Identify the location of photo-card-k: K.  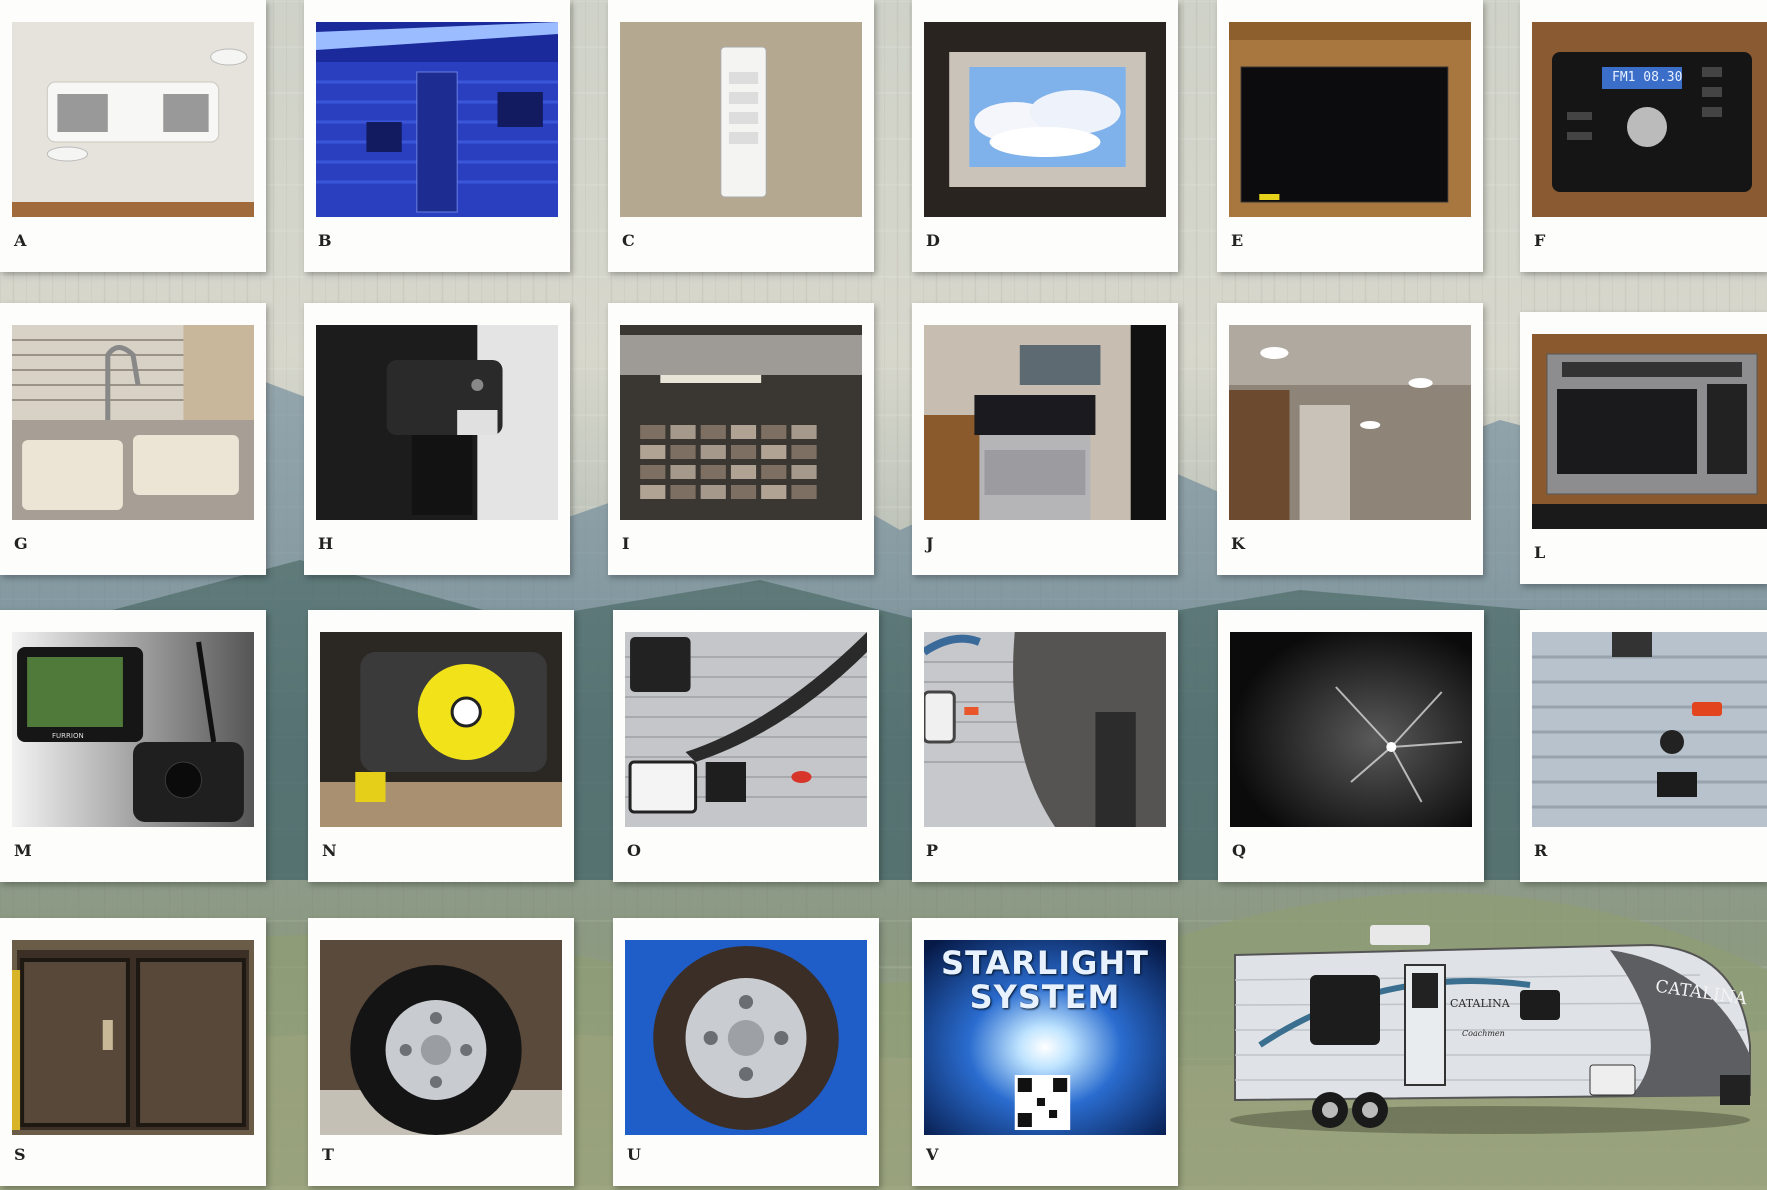
(1350, 439).